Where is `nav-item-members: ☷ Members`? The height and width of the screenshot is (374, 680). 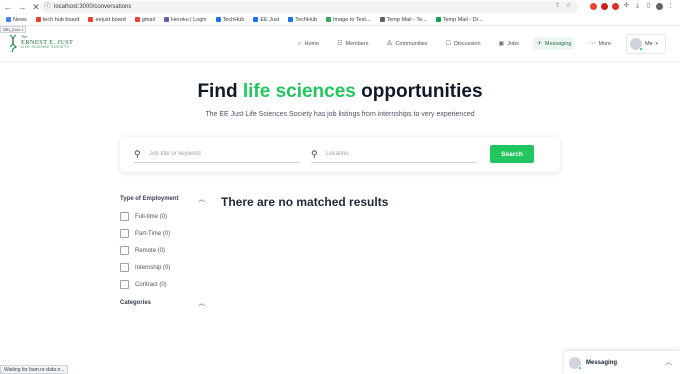
nav-item-members: ☷ Members is located at coordinates (352, 43).